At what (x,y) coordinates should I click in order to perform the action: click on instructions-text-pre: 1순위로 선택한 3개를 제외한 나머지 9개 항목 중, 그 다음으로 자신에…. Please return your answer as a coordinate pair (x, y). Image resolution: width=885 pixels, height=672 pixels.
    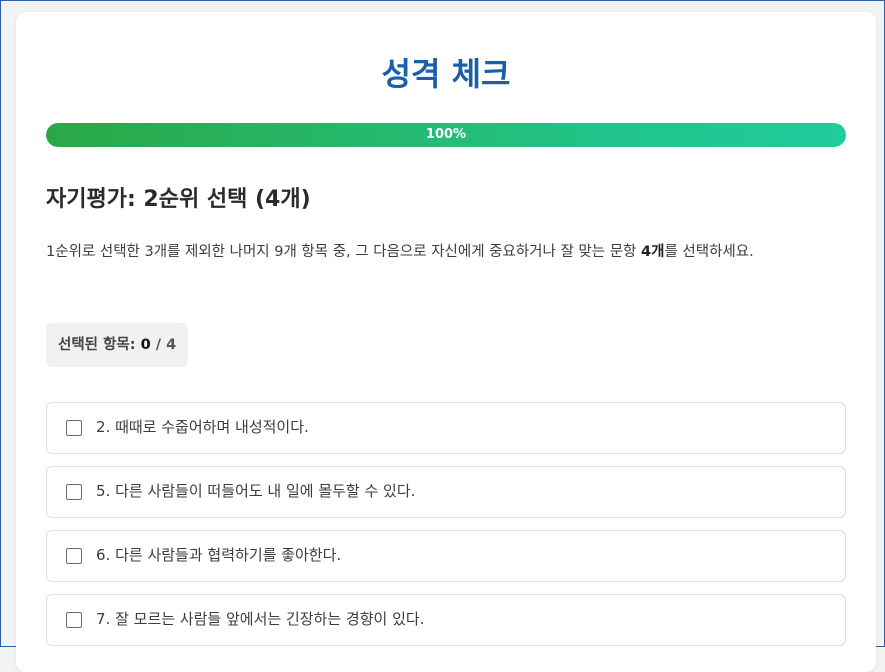
    Looking at the image, I should click on (343, 252).